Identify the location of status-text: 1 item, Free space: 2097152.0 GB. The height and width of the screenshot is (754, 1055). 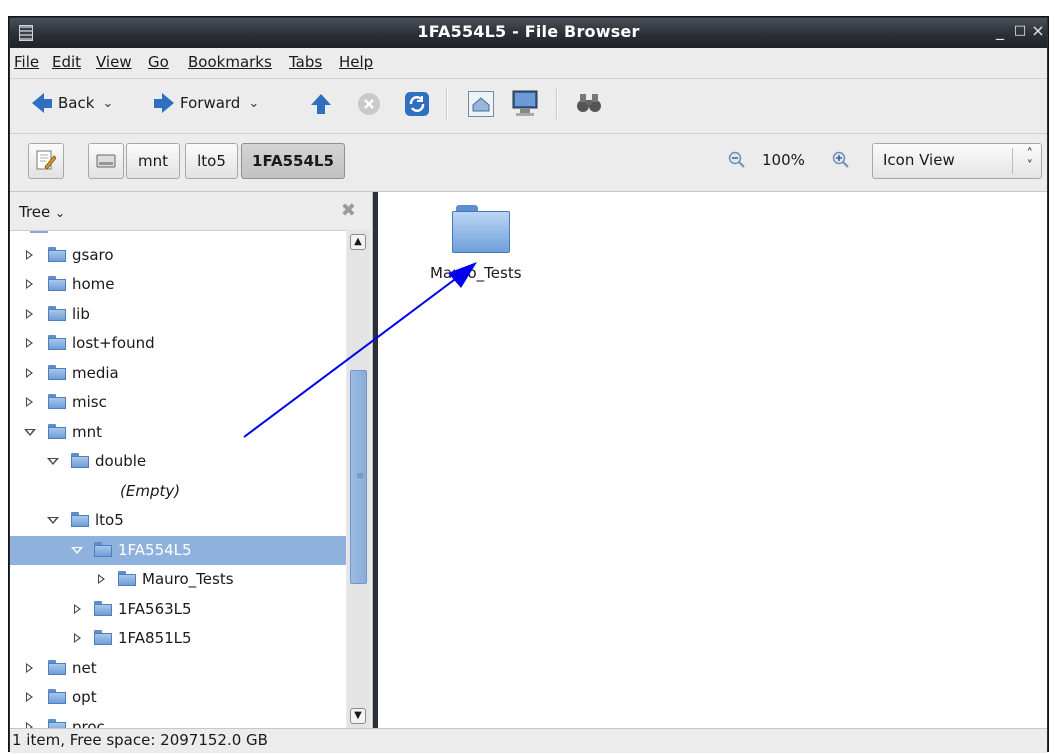
(140, 740).